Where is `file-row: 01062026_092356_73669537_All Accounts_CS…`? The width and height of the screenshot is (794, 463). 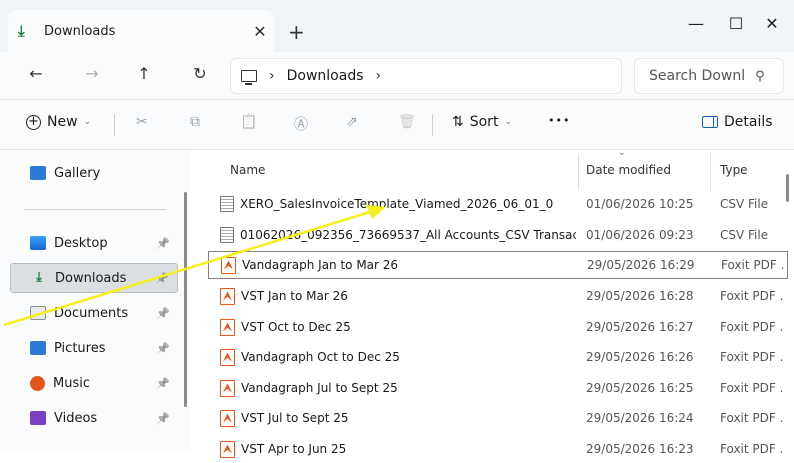 file-row: 01062026_092356_73669537_All Accounts_CS… is located at coordinates (498, 235).